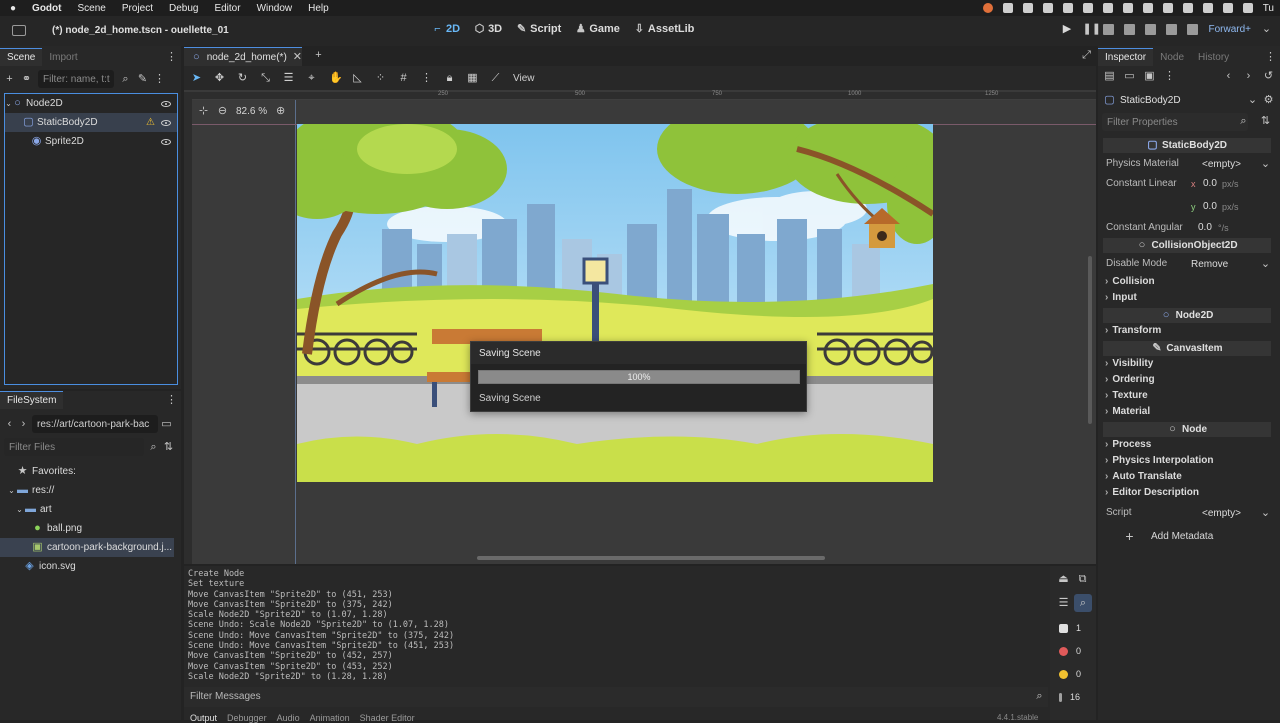  What do you see at coordinates (1193, 29) in the screenshot?
I see `remote-debug-icon` at bounding box center [1193, 29].